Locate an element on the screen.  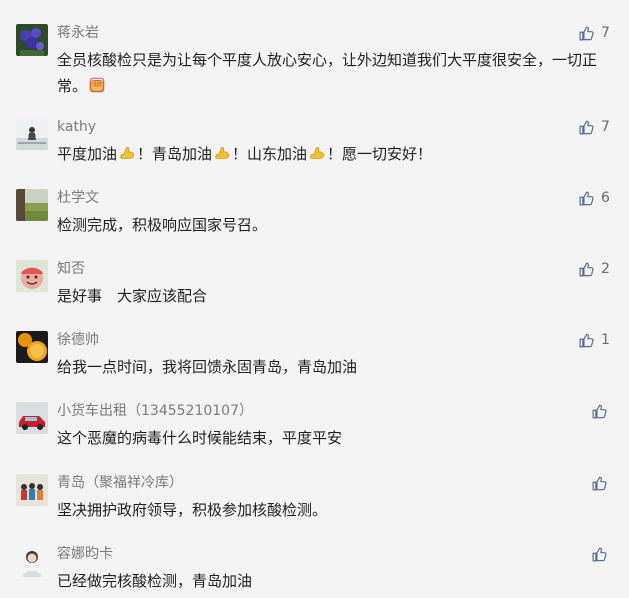
comment-text: 平度加油 ！青岛加油 ！山东加油 ！愿一切安好！ is located at coordinates (329, 154).